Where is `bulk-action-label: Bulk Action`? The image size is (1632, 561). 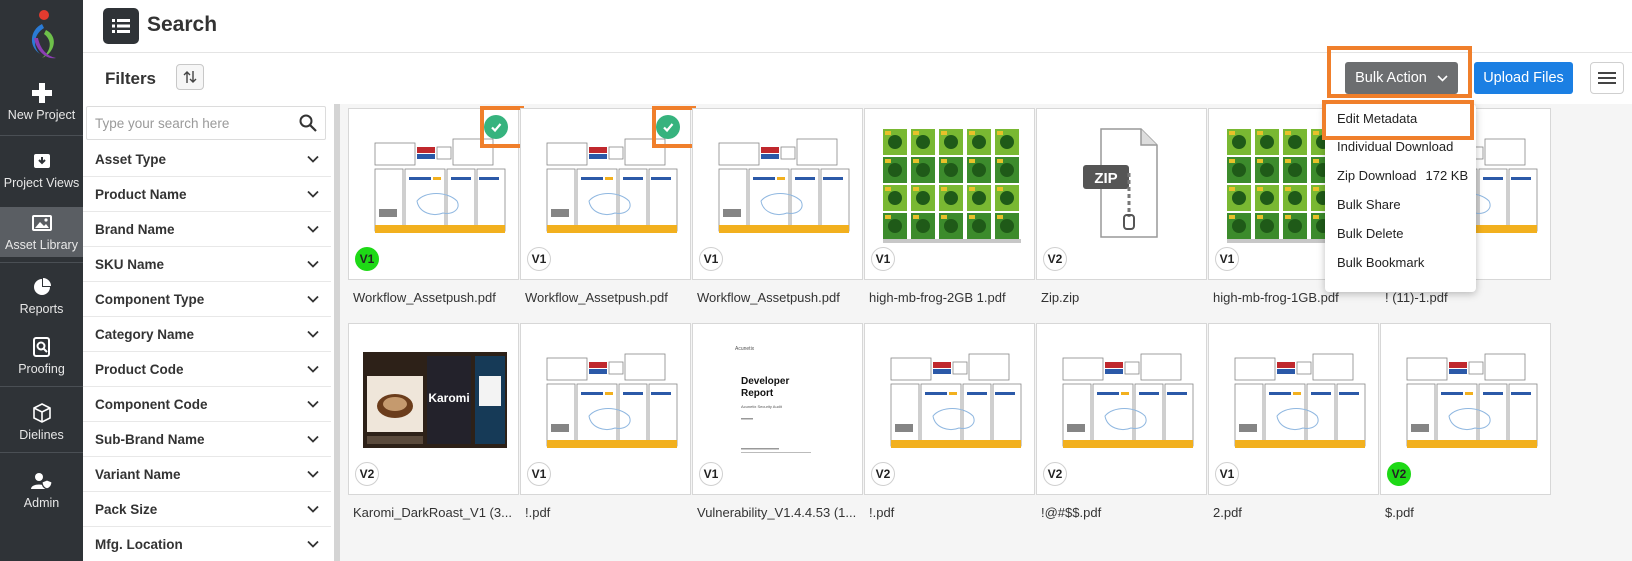
bulk-action-label: Bulk Action is located at coordinates (1391, 78).